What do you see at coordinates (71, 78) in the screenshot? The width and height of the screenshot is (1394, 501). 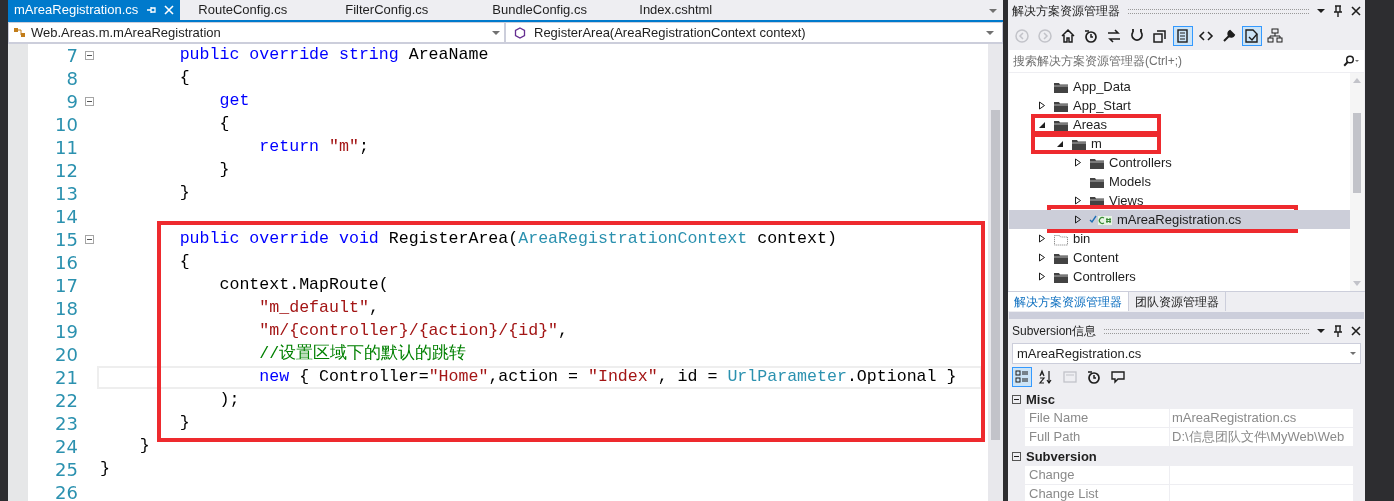 I see `line-number: 8` at bounding box center [71, 78].